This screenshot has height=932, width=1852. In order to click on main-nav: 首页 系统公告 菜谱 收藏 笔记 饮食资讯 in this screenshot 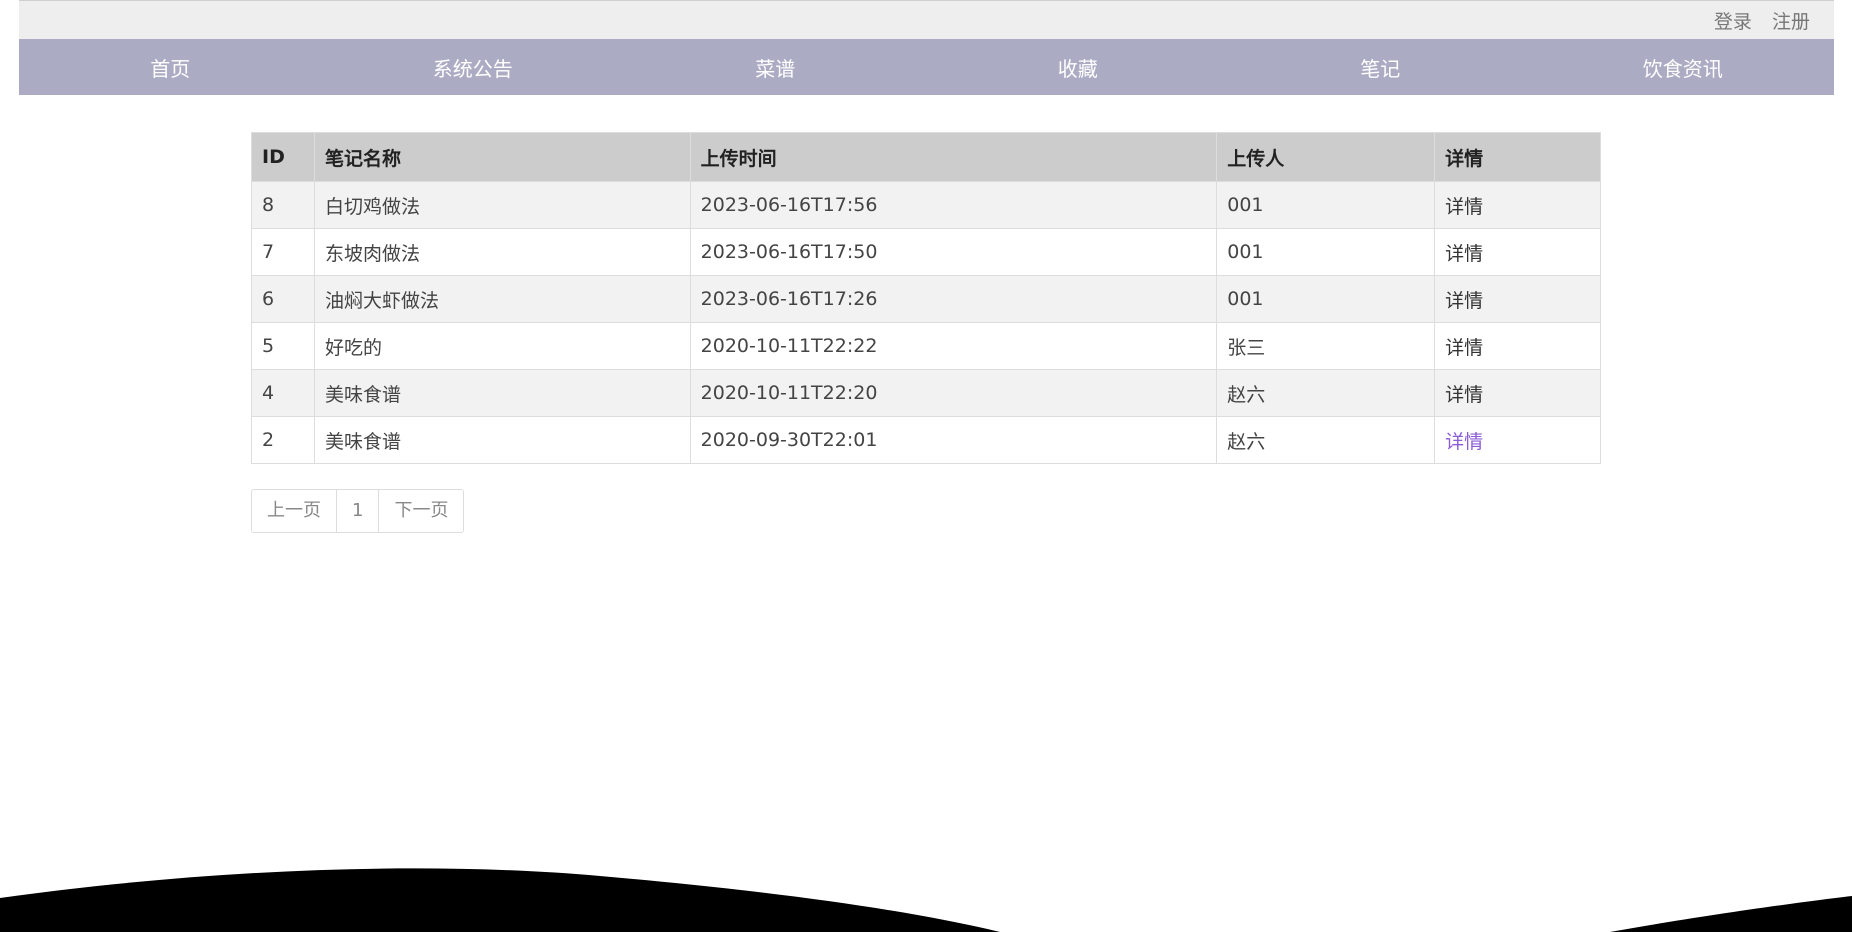, I will do `click(926, 67)`.